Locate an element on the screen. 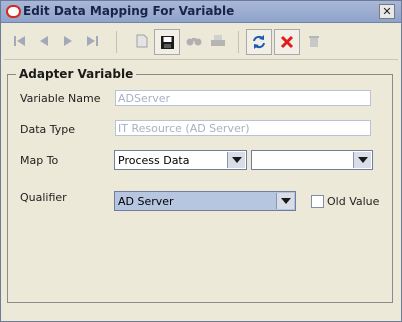  close-button: ✕ is located at coordinates (387, 11).